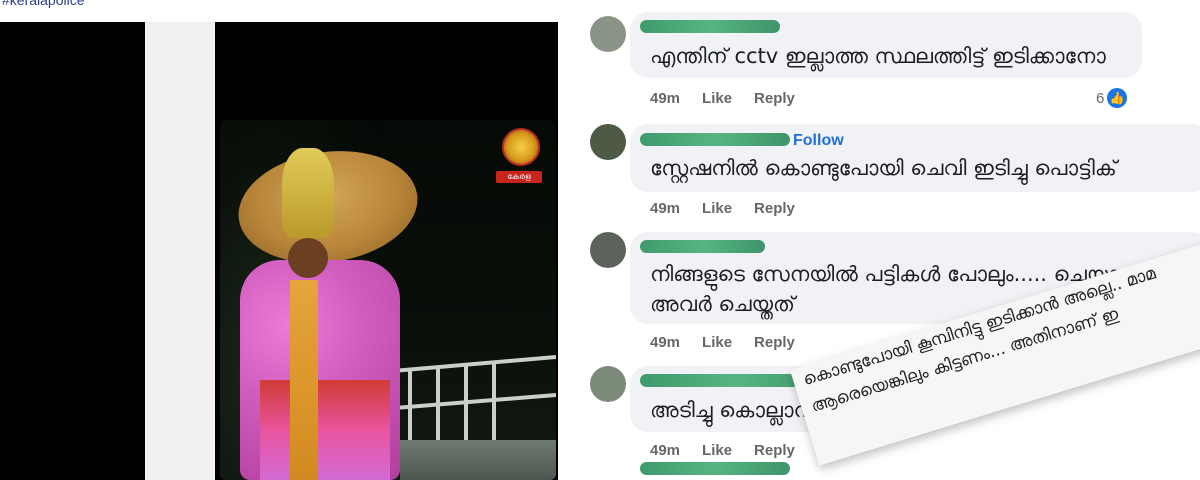 The image size is (1200, 480). I want to click on reaction-number: 6, so click(1100, 98).